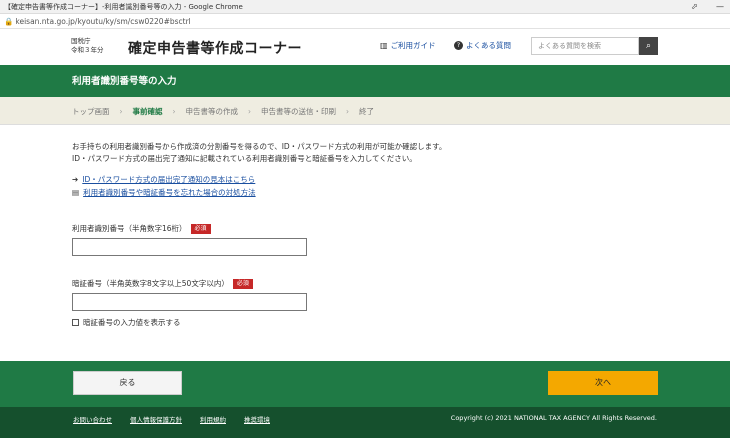 This screenshot has width=730, height=438. What do you see at coordinates (156, 419) in the screenshot?
I see `footer-link-privacy: 個人情報保護方針` at bounding box center [156, 419].